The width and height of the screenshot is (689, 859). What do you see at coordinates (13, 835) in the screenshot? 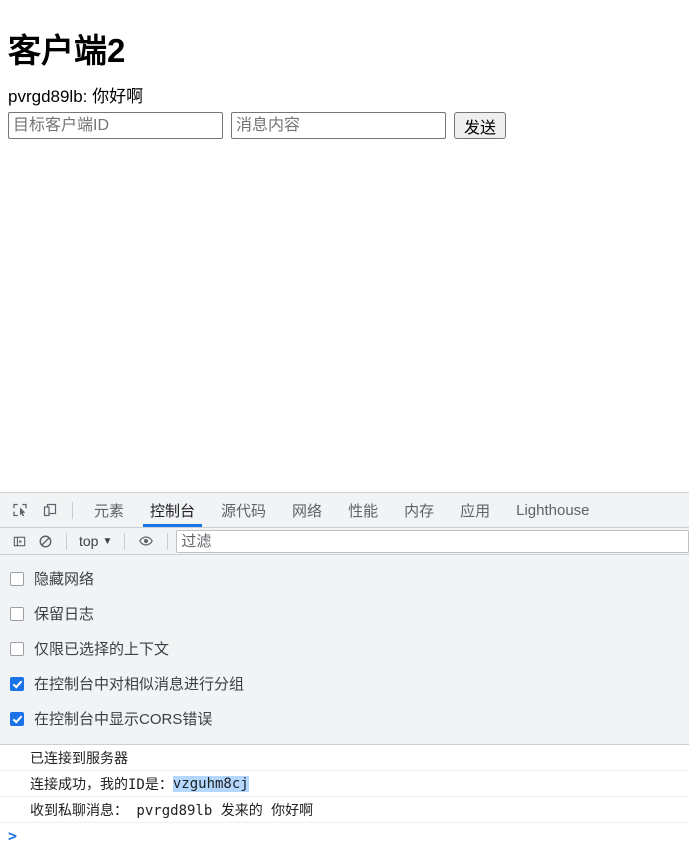
I see `console-prompt-arrow-icon: >` at bounding box center [13, 835].